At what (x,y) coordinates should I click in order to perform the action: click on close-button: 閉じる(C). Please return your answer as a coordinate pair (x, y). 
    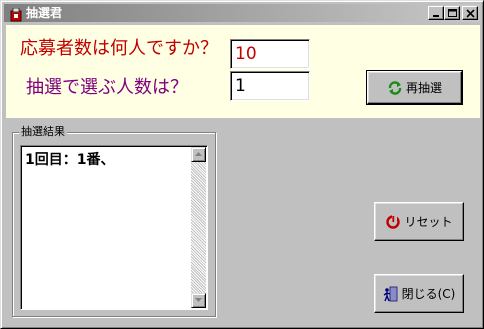
    Looking at the image, I should click on (419, 293).